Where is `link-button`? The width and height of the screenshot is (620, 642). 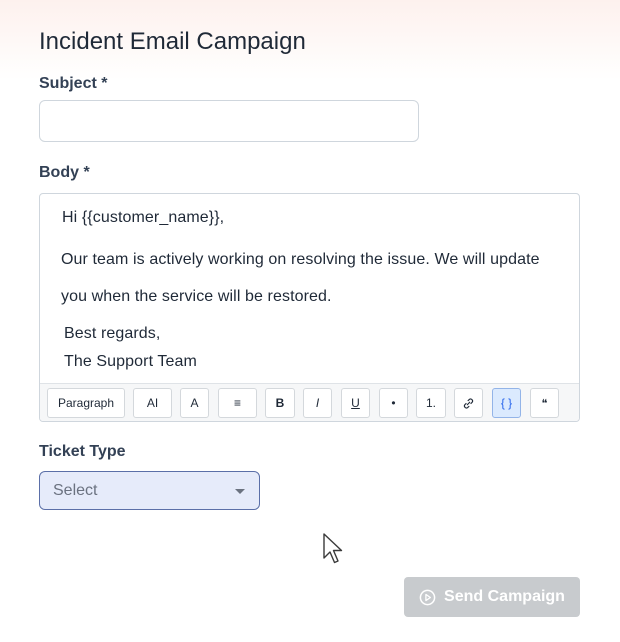
link-button is located at coordinates (468, 403).